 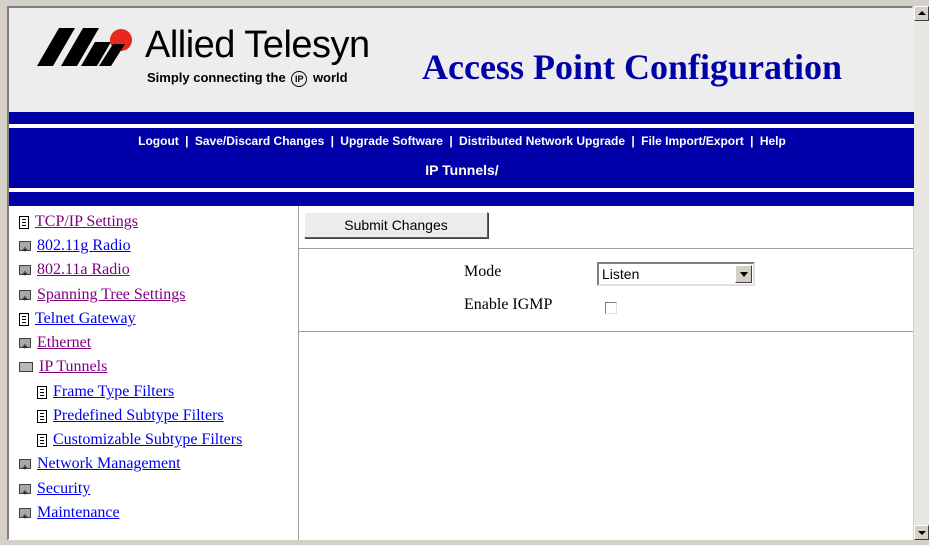 I want to click on sidebar-item-predefined-subtype-filters: Predefined Subtype Filters, so click(x=130, y=416).